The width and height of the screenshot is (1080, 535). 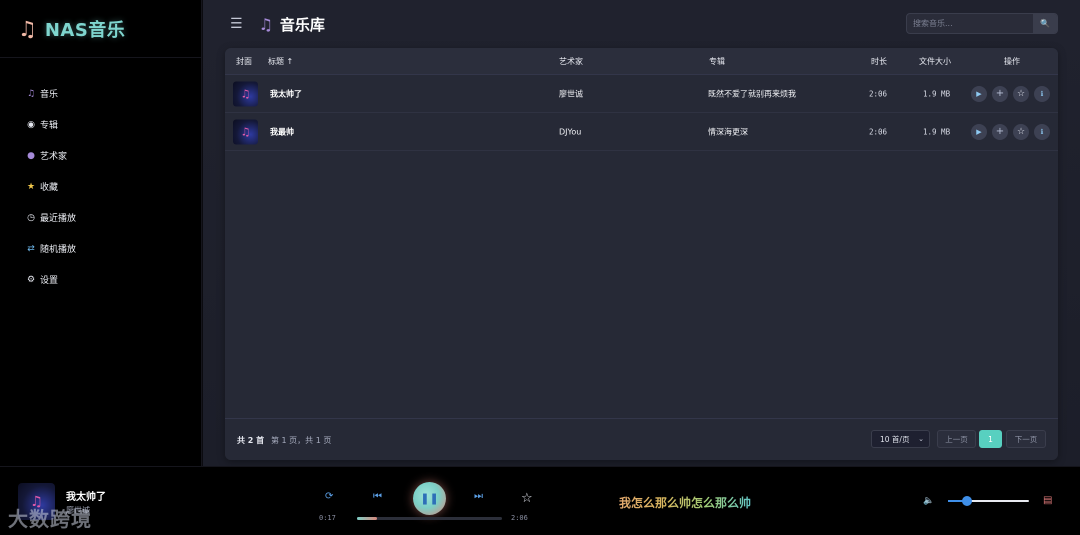 What do you see at coordinates (302, 24) in the screenshot?
I see `page-title: 音乐库` at bounding box center [302, 24].